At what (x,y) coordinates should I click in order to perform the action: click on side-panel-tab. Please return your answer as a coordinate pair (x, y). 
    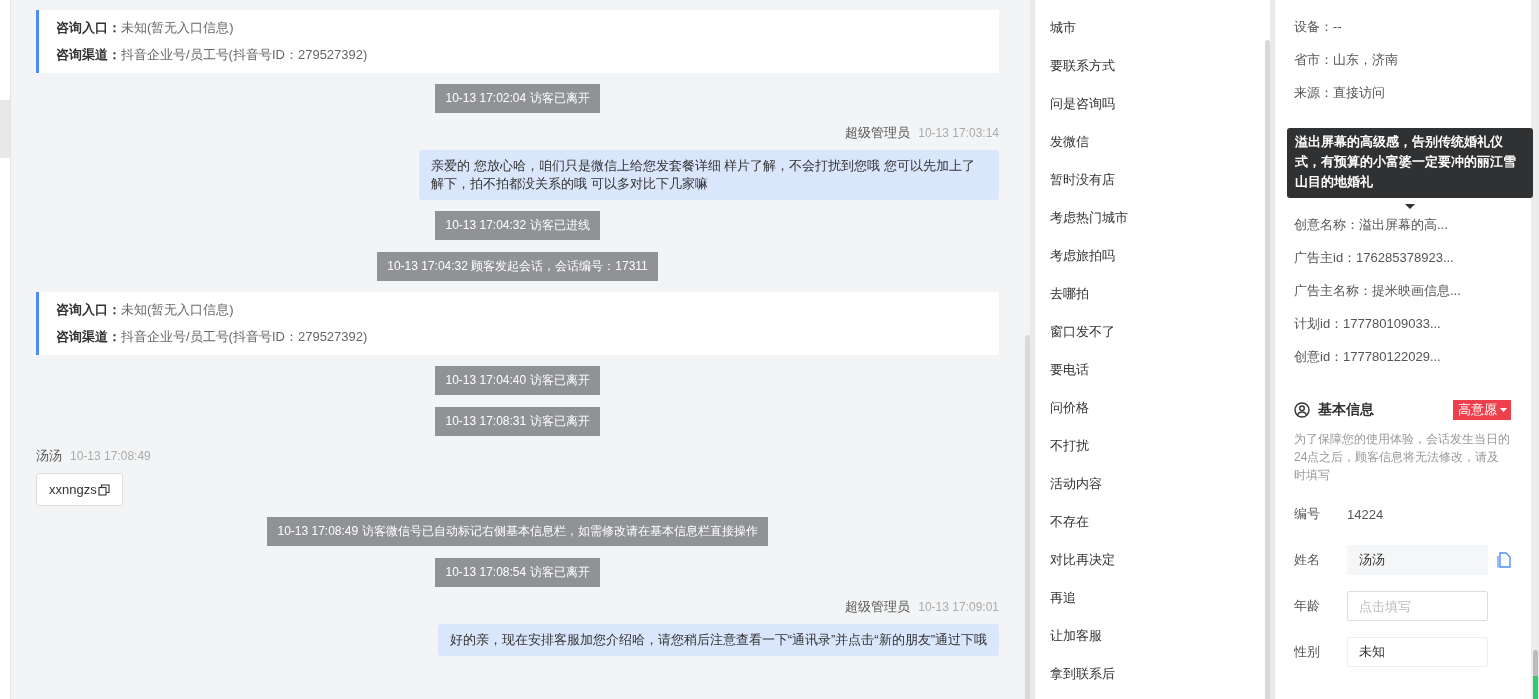
    Looking at the image, I should click on (5, 129).